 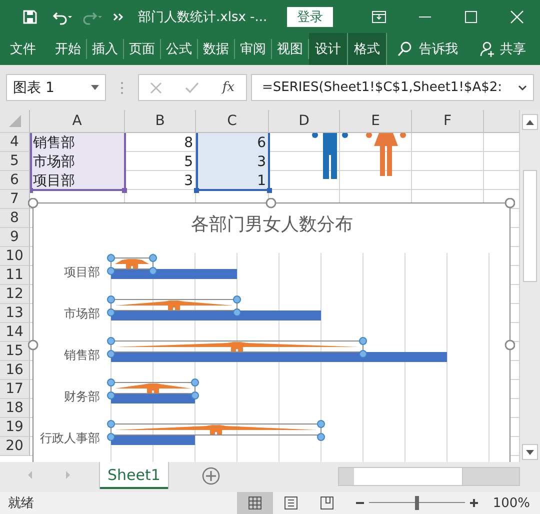 What do you see at coordinates (438, 49) in the screenshot?
I see `tell-me-link: 告诉我` at bounding box center [438, 49].